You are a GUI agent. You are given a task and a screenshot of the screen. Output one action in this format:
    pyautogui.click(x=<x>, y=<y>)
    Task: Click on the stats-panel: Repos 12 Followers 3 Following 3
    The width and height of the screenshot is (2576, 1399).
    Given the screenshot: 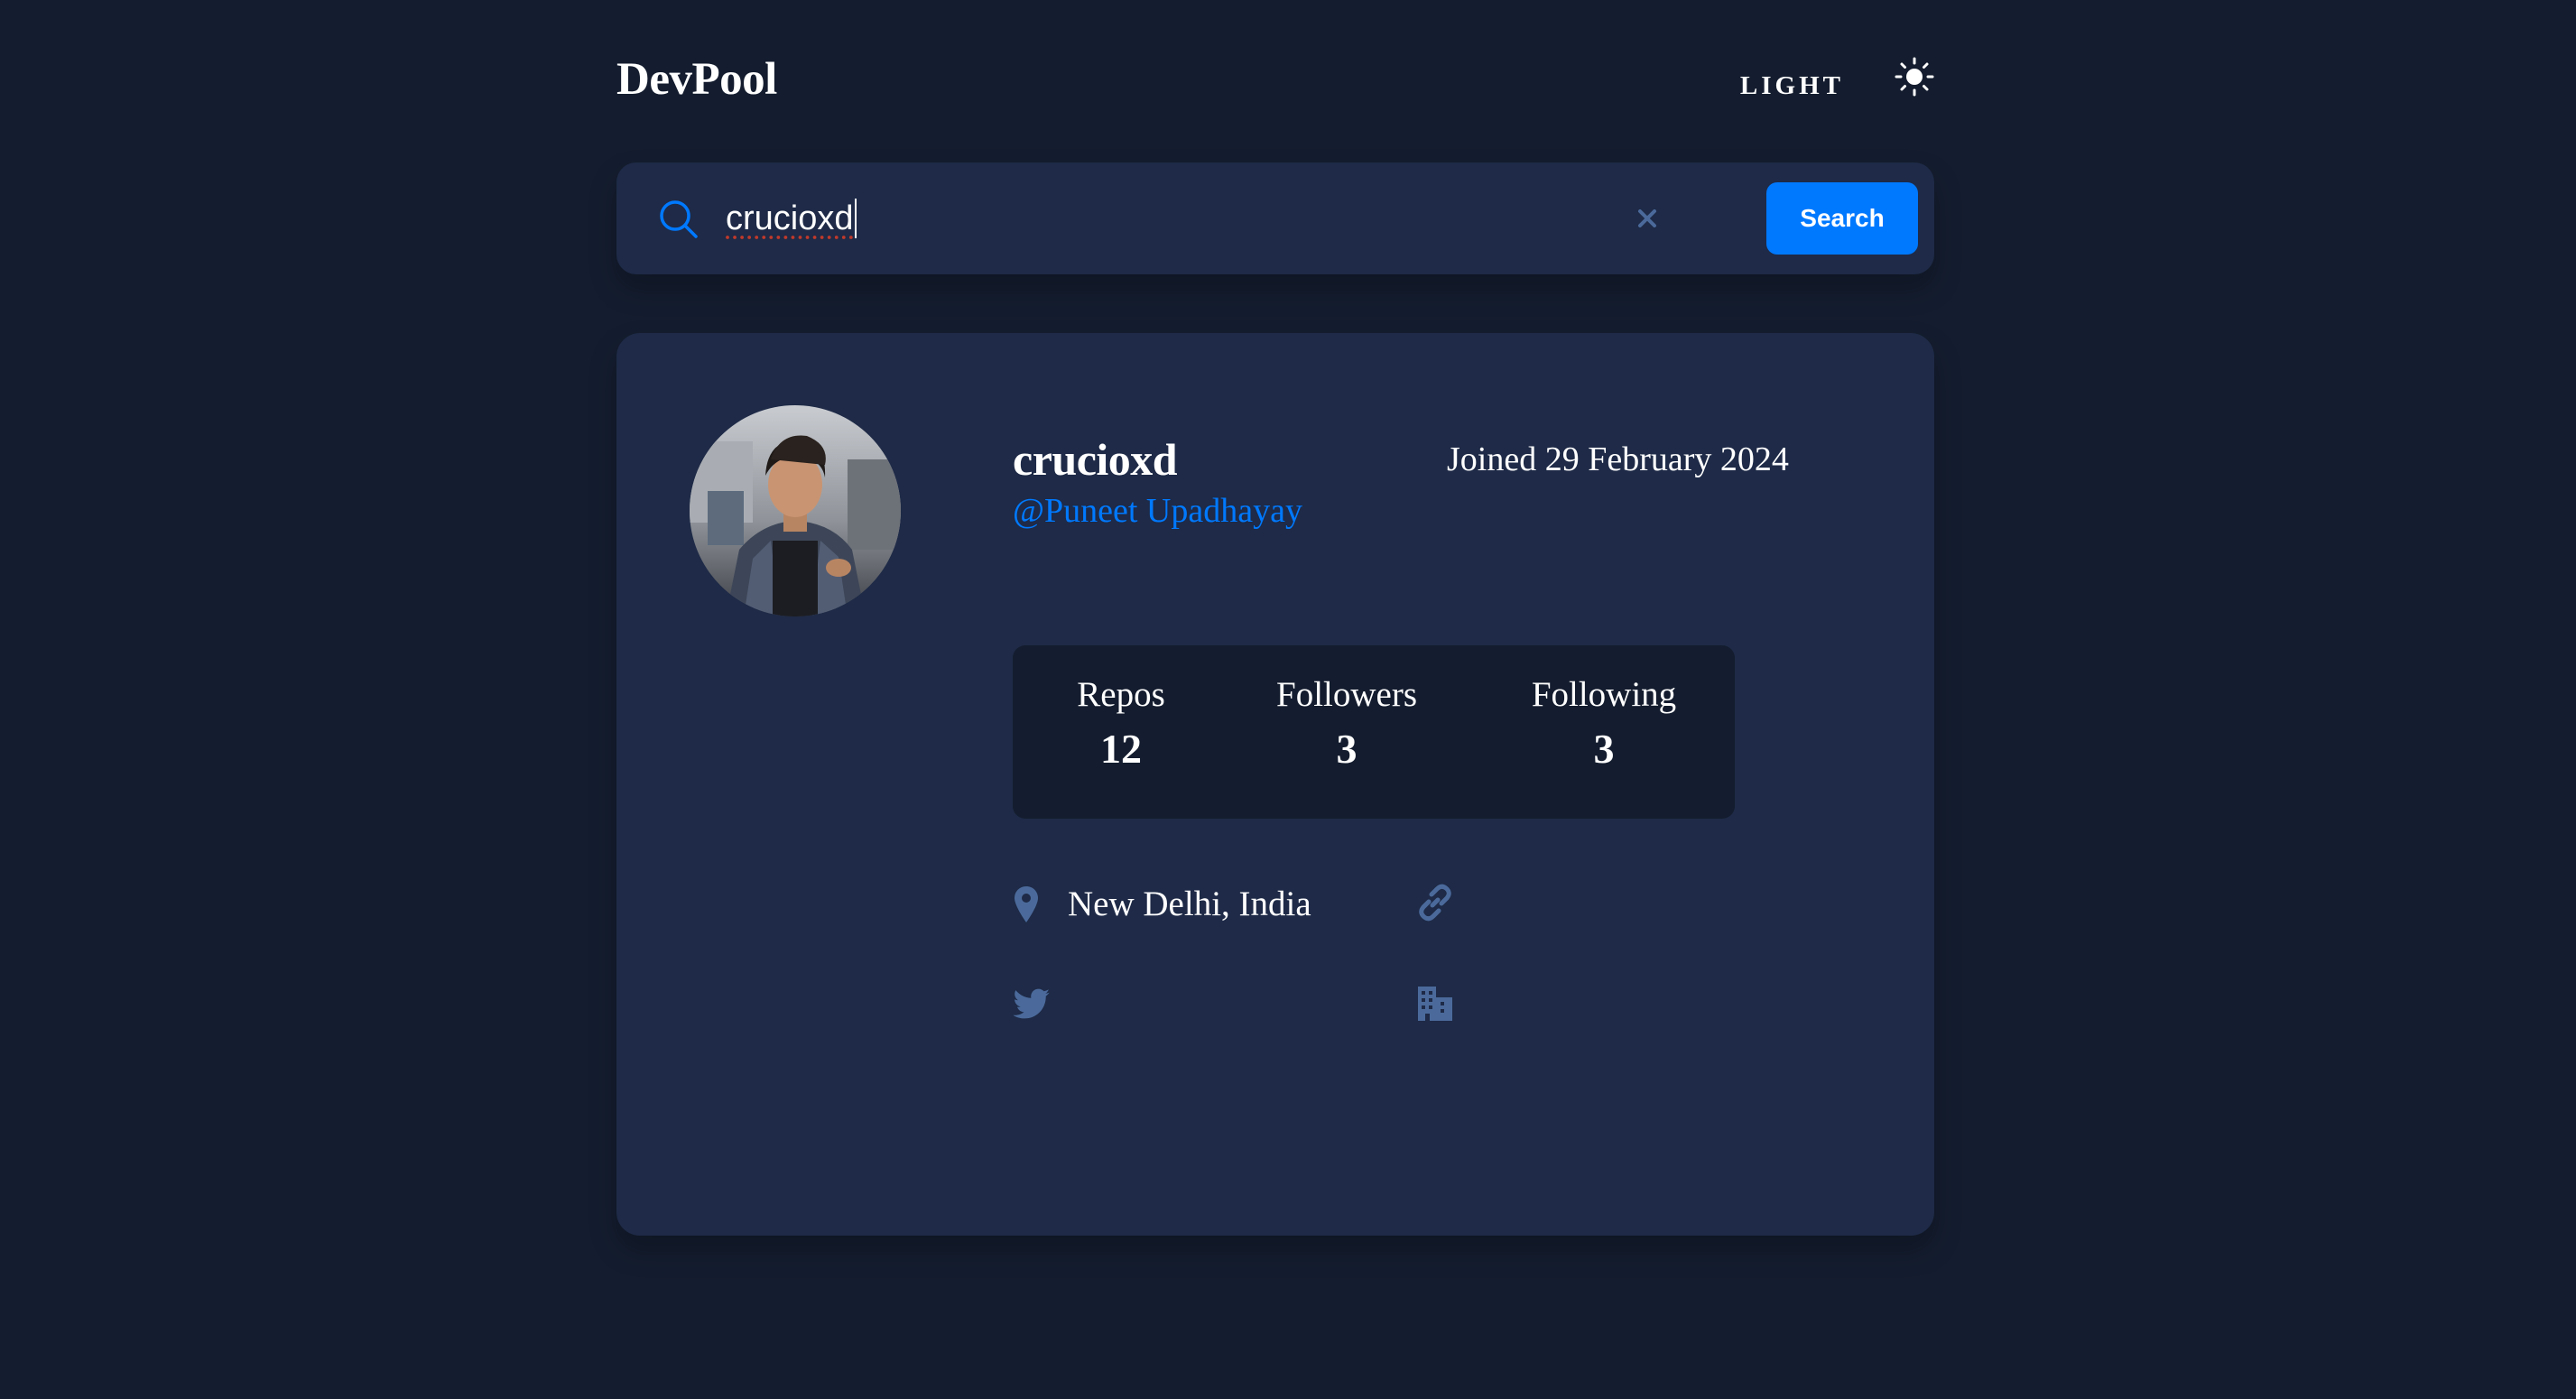 What is the action you would take?
    pyautogui.click(x=1374, y=732)
    